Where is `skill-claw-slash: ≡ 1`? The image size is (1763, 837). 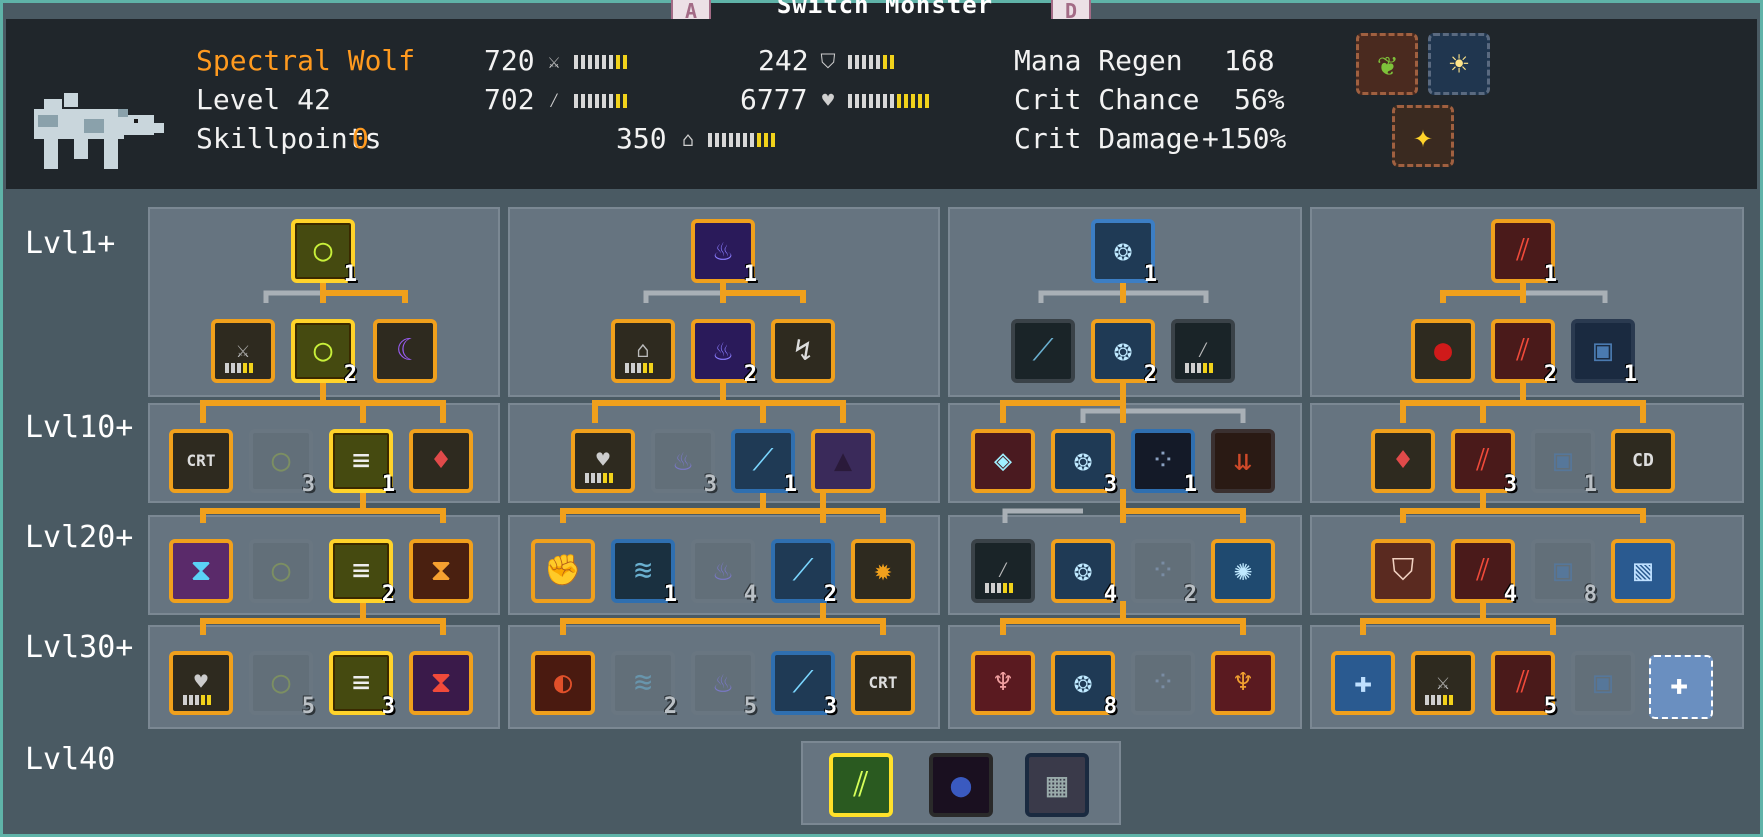
skill-claw-slash: ≡ 1 is located at coordinates (362, 463).